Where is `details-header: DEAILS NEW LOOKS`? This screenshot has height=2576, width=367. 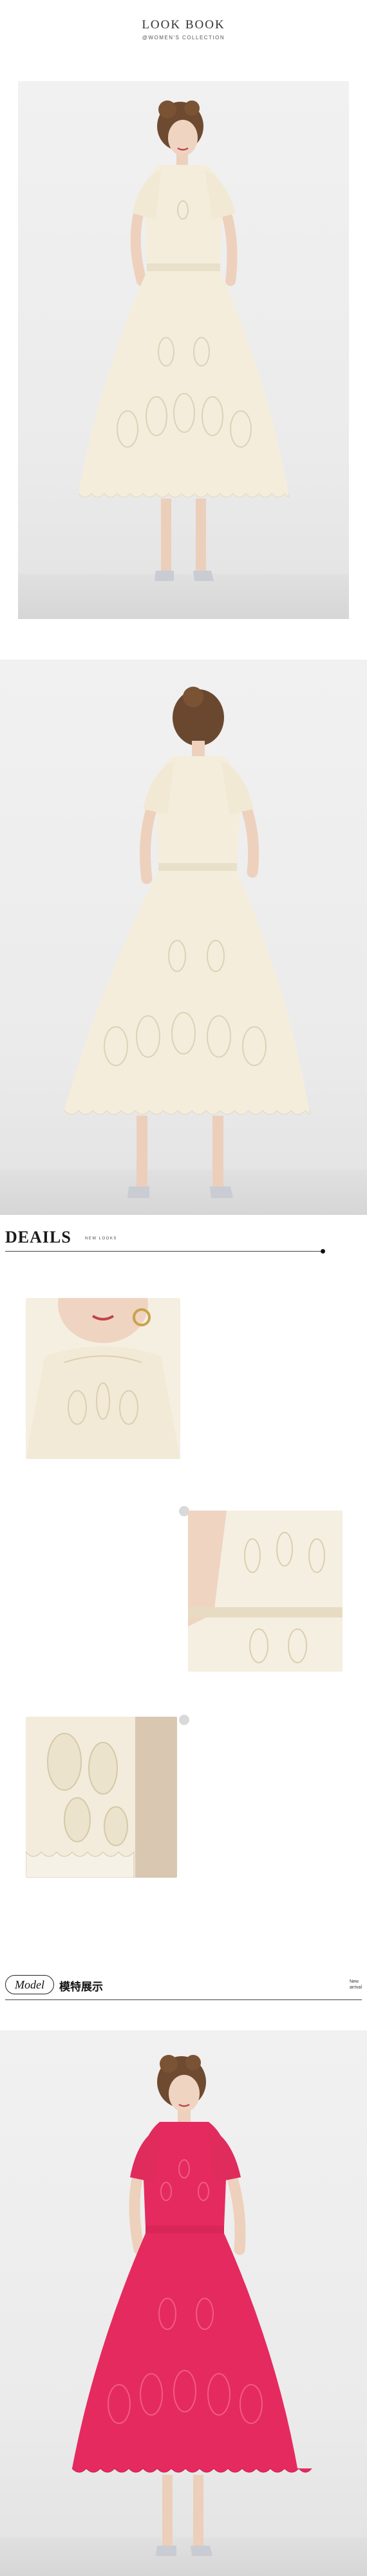
details-header: DEAILS NEW LOOKS is located at coordinates (183, 1239).